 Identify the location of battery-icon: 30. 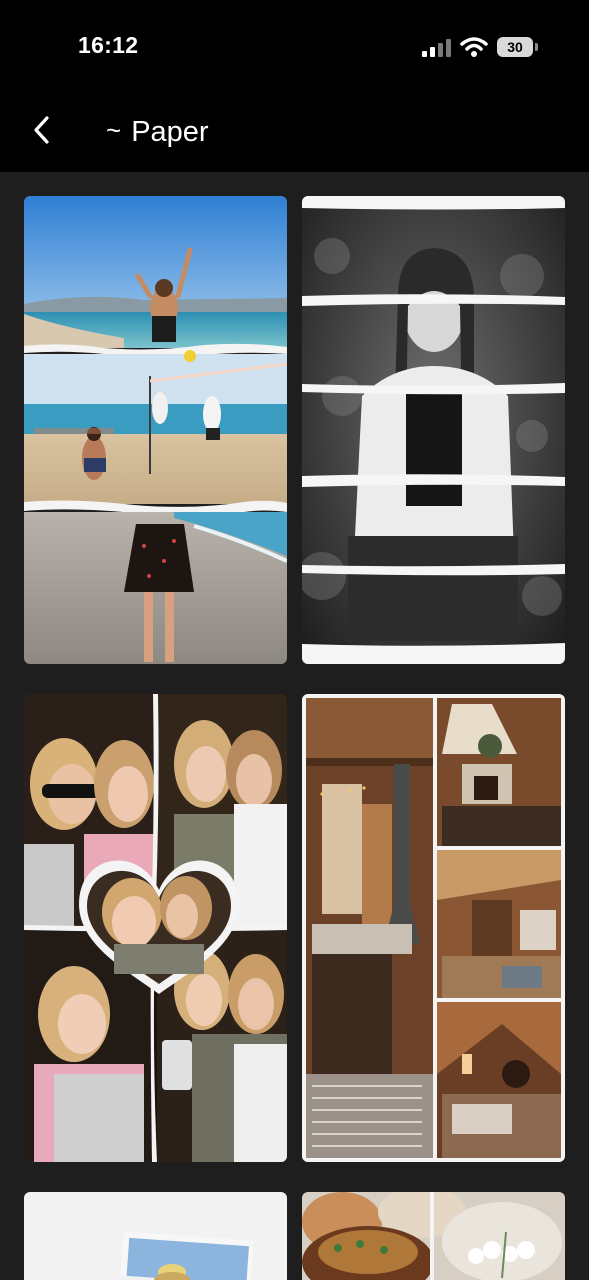
(515, 47).